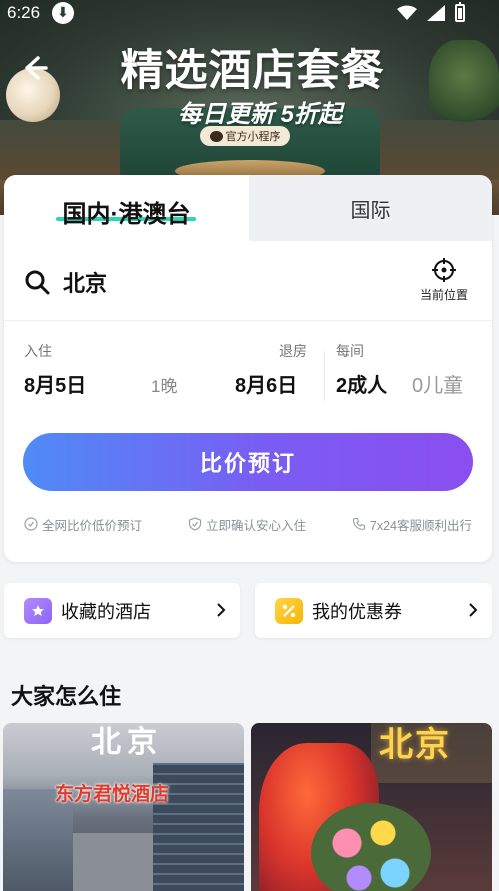 Image resolution: width=499 pixels, height=891 pixels. What do you see at coordinates (55, 383) in the screenshot?
I see `checkin-date: 8月5日` at bounding box center [55, 383].